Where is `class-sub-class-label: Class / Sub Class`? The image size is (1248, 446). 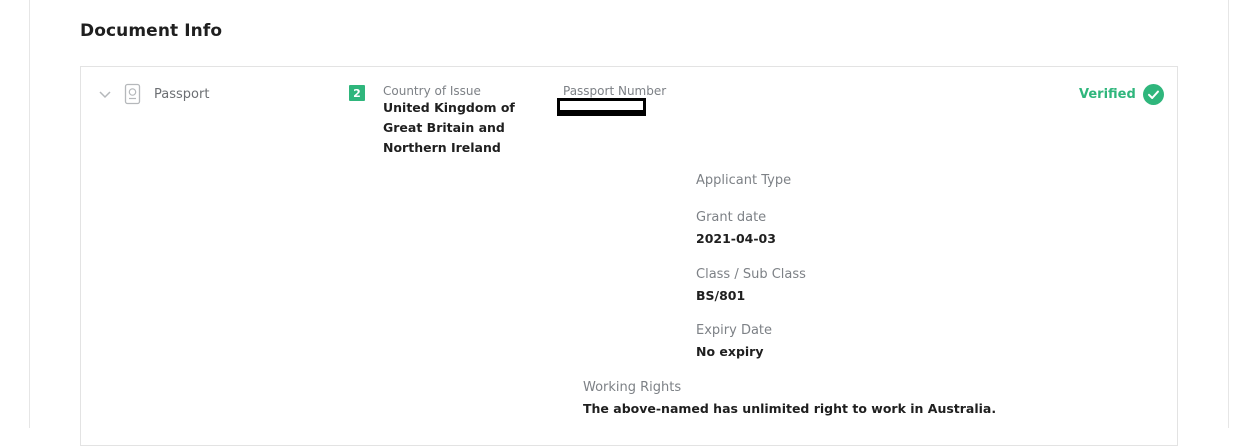
class-sub-class-label: Class / Sub Class is located at coordinates (751, 274).